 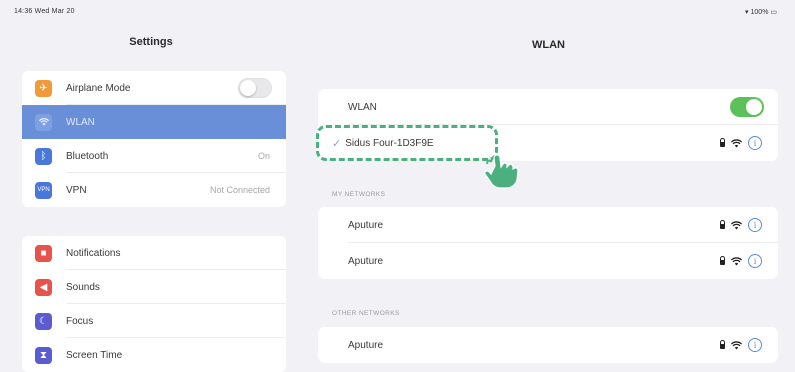 What do you see at coordinates (154, 287) in the screenshot?
I see `sidebar-item-sounds: ◀ Sounds` at bounding box center [154, 287].